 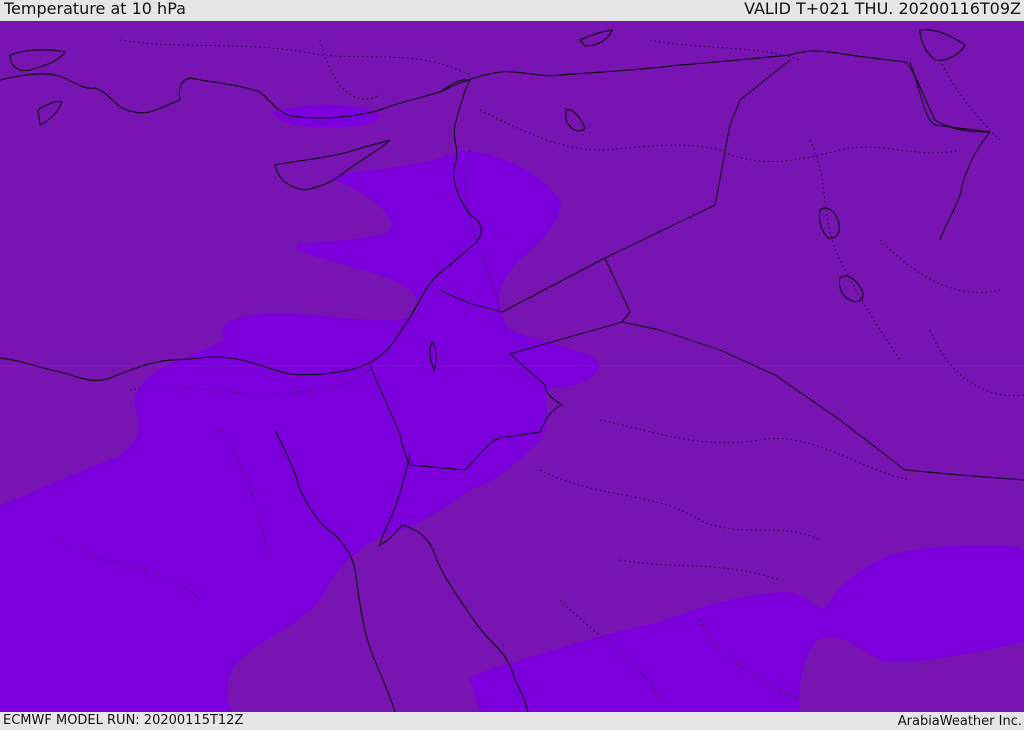 What do you see at coordinates (959, 721) in the screenshot?
I see `credit-label: ArabiaWeather Inc.` at bounding box center [959, 721].